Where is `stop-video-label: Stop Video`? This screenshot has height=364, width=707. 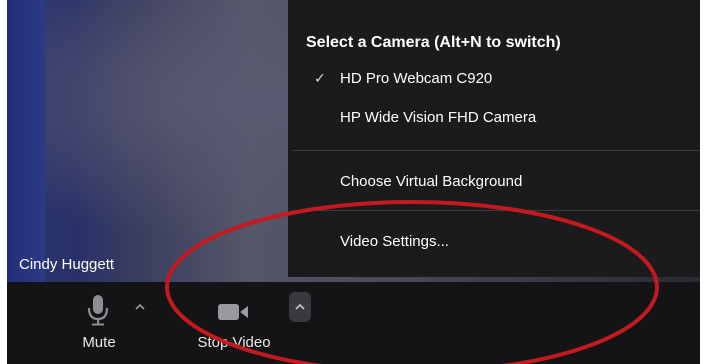
stop-video-label: Stop Video is located at coordinates (234, 342).